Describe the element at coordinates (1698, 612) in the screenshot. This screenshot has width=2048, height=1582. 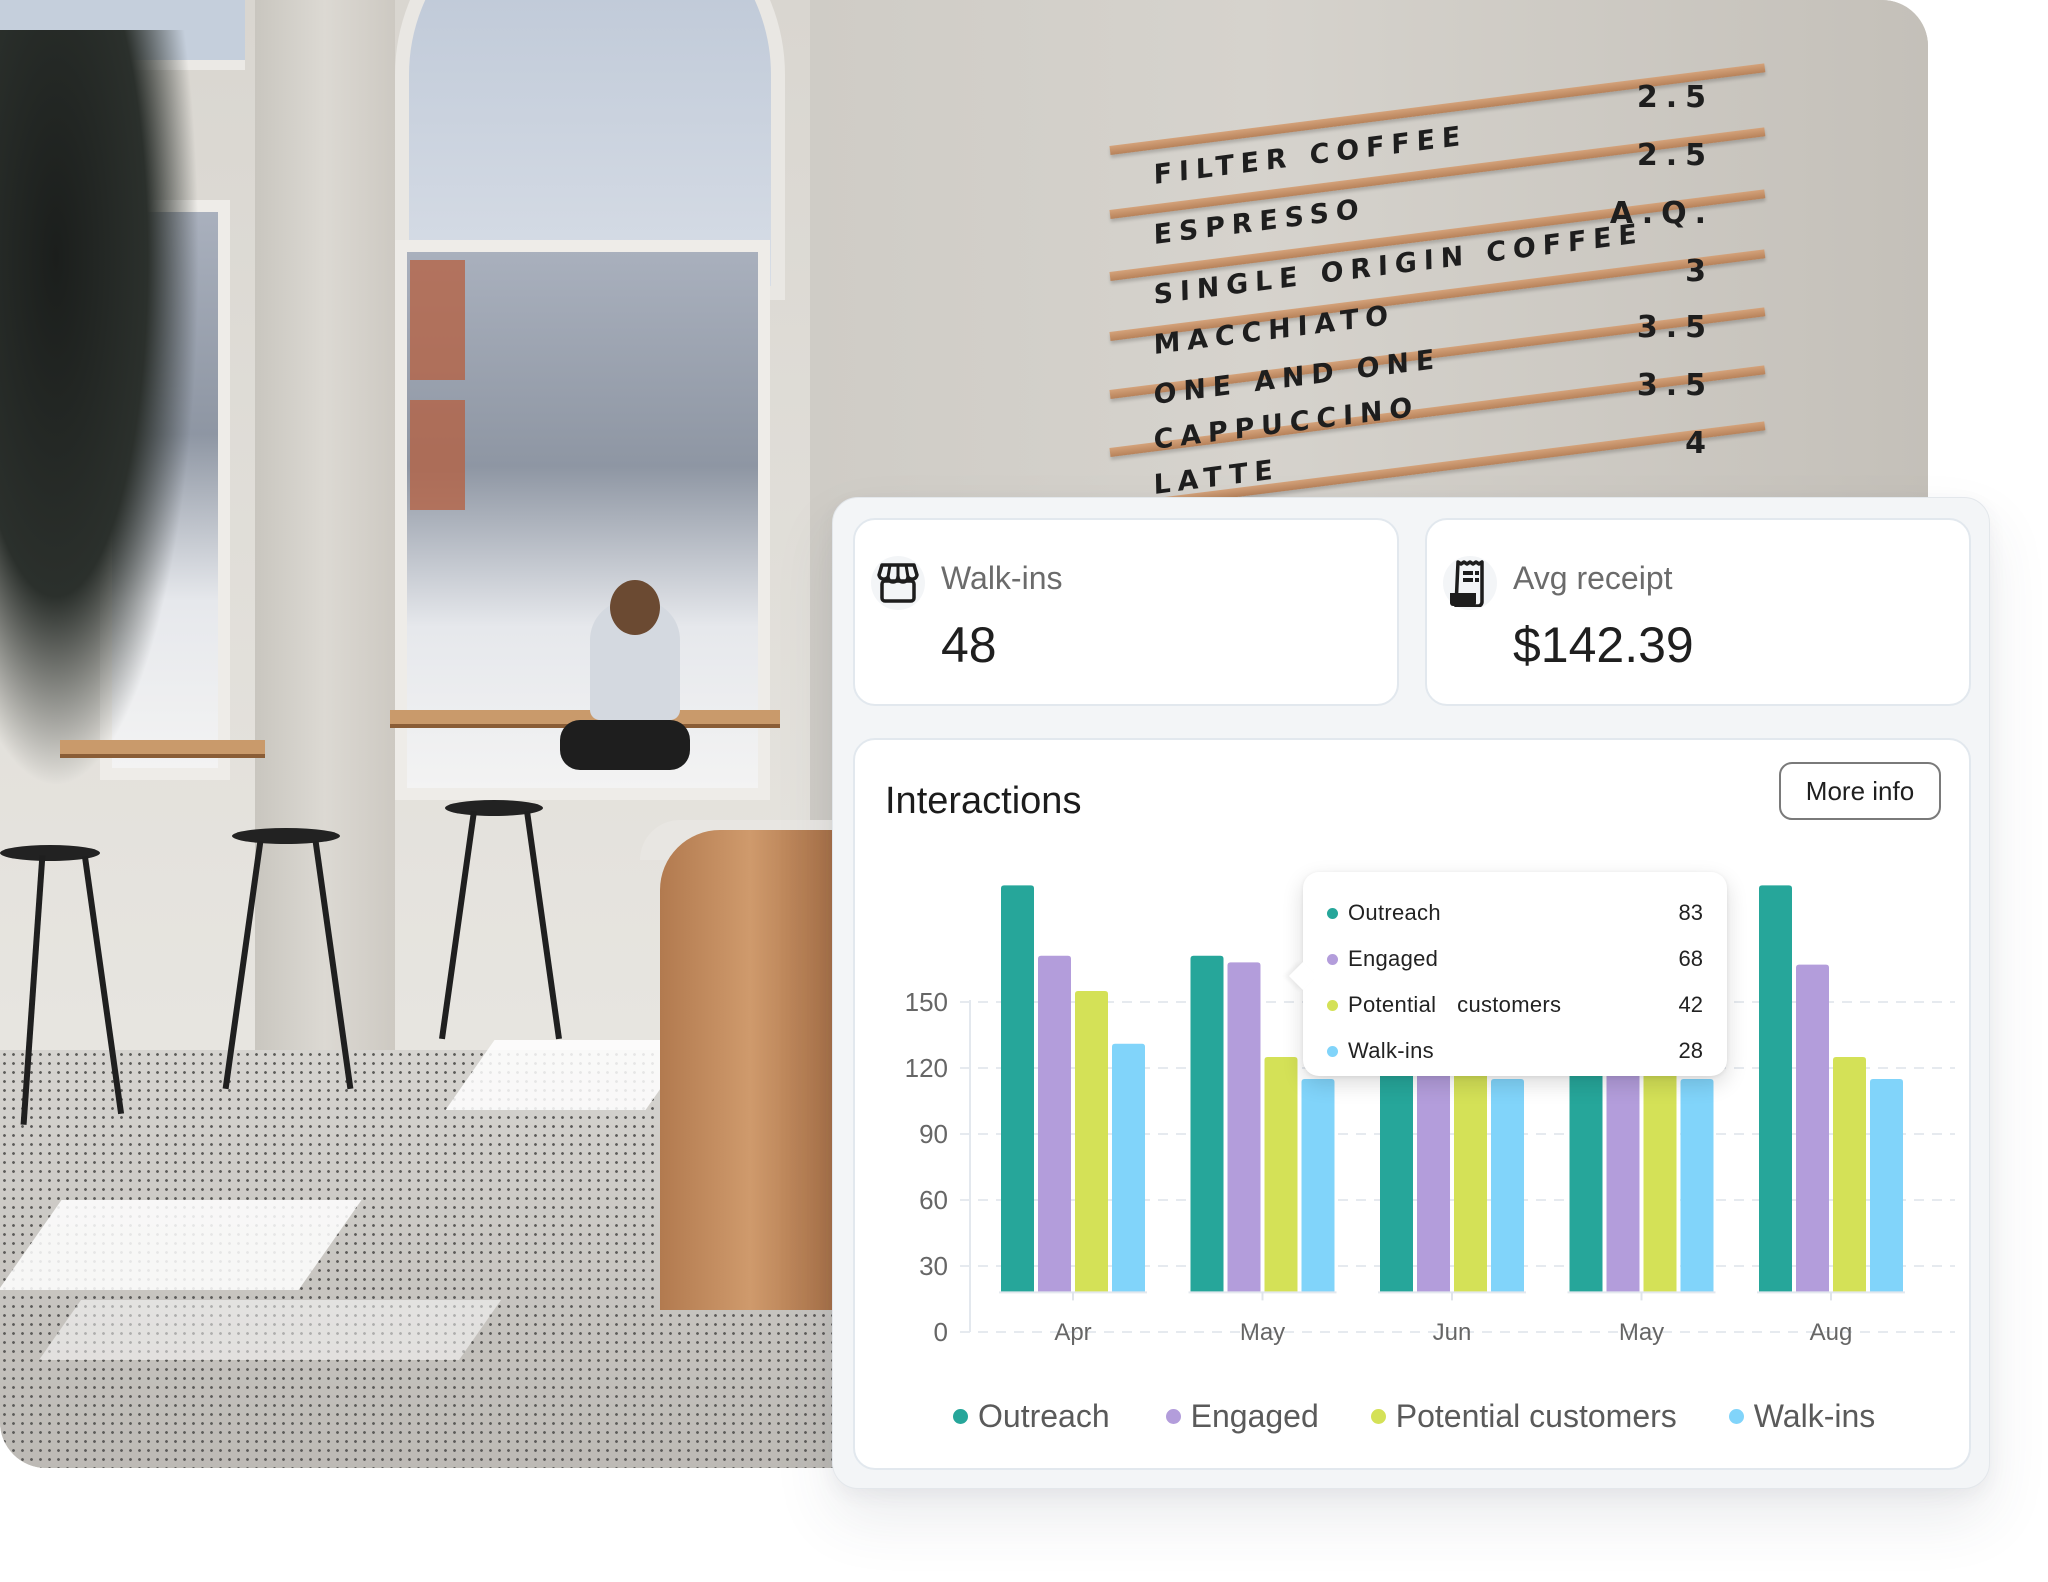
I see `avg-receipt-stat-card: Avg receipt $142.39` at that location.